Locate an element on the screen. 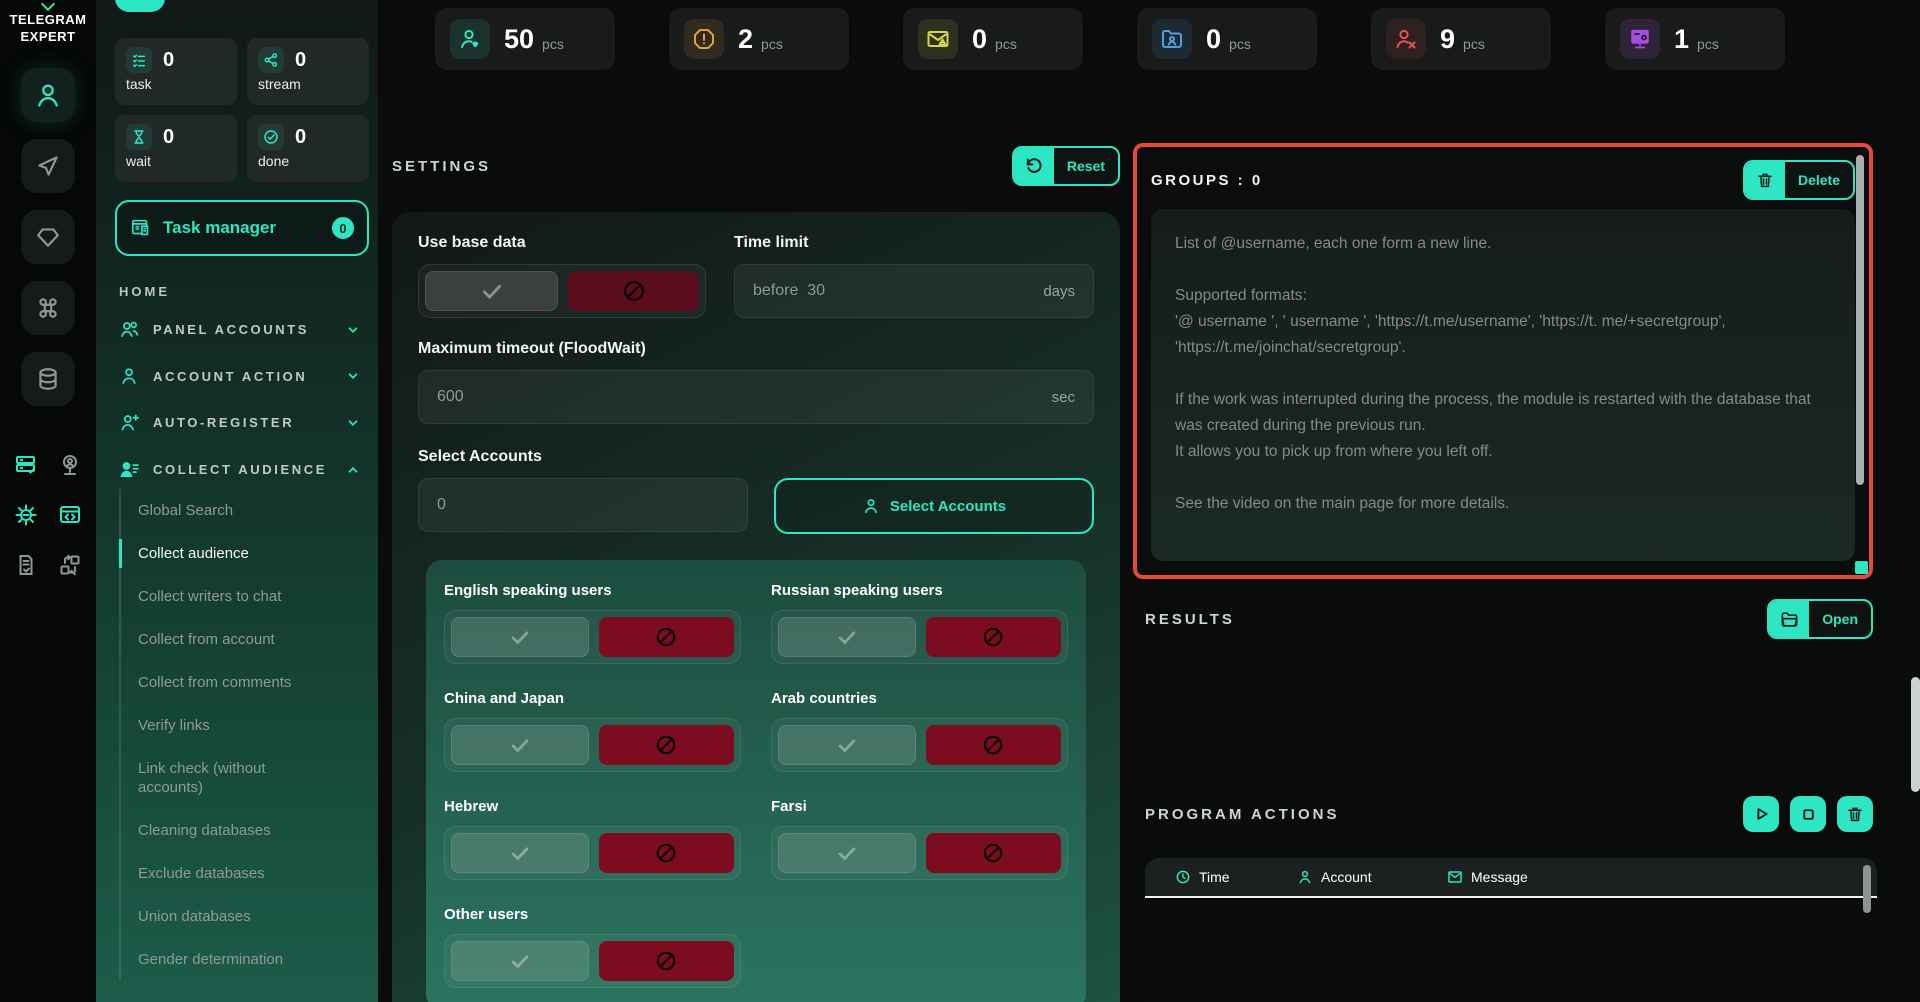  use-base-data-label: Use base data is located at coordinates (472, 242).